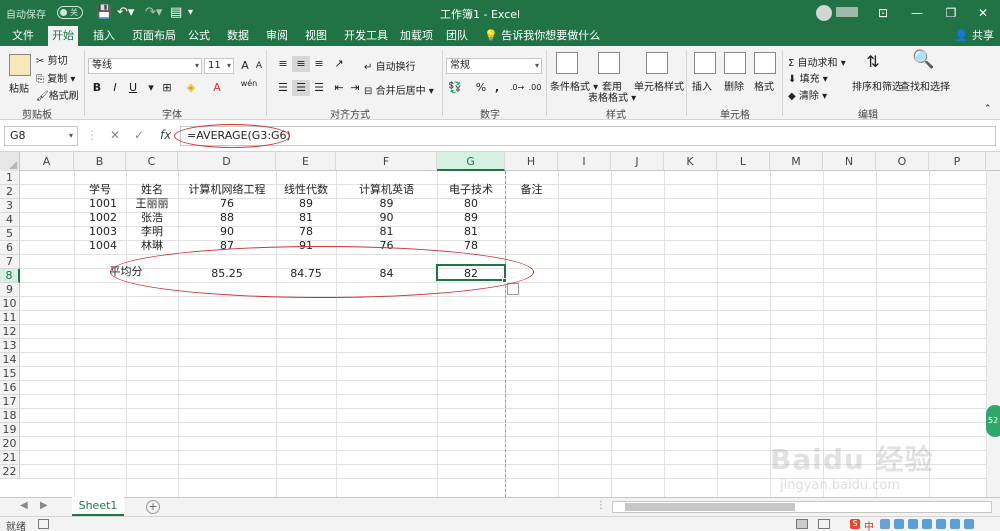  Describe the element at coordinates (735, 63) in the screenshot. I see `delete-cells-icon` at that location.